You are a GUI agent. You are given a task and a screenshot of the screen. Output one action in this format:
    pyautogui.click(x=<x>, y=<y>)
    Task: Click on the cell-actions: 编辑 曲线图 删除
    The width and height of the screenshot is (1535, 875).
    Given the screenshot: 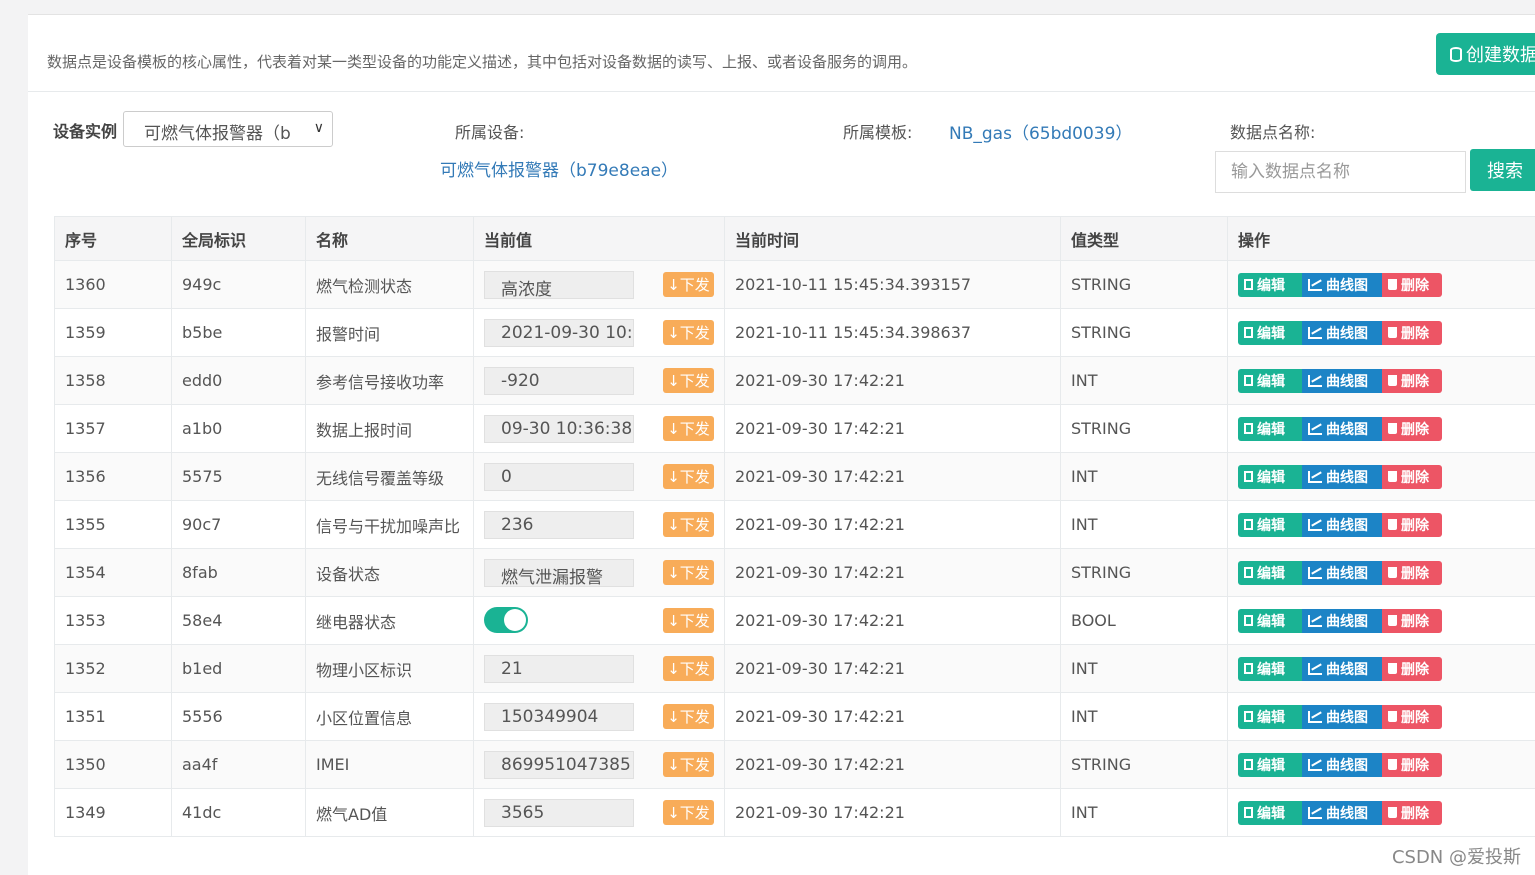 What is the action you would take?
    pyautogui.click(x=1381, y=380)
    